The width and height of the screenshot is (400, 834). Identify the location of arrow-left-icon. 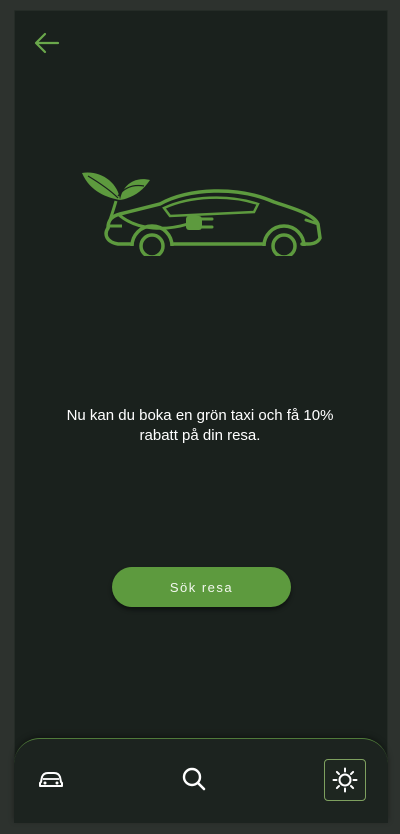
(47, 43).